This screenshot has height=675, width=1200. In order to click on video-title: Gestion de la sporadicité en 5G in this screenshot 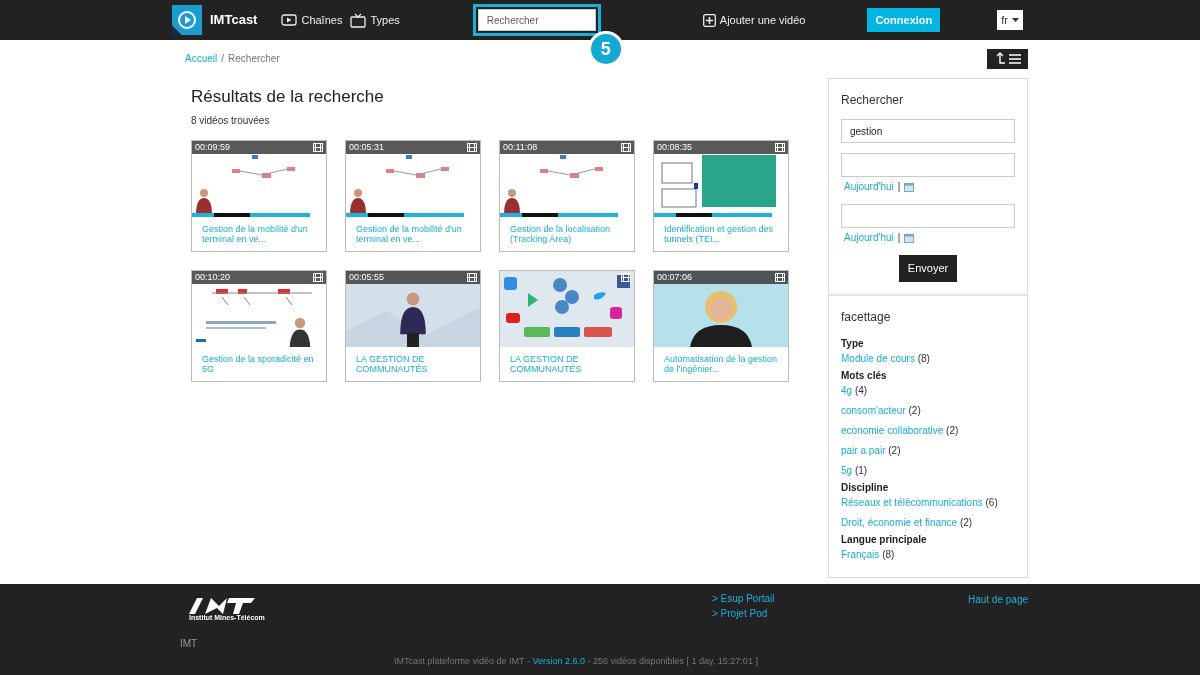, I will do `click(258, 364)`.